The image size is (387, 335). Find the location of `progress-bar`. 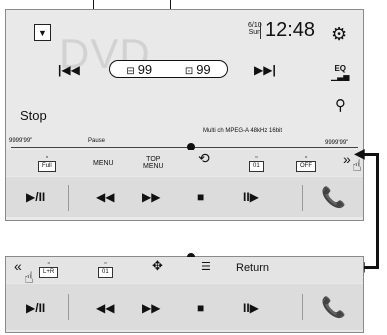

progress-bar is located at coordinates (184, 147).